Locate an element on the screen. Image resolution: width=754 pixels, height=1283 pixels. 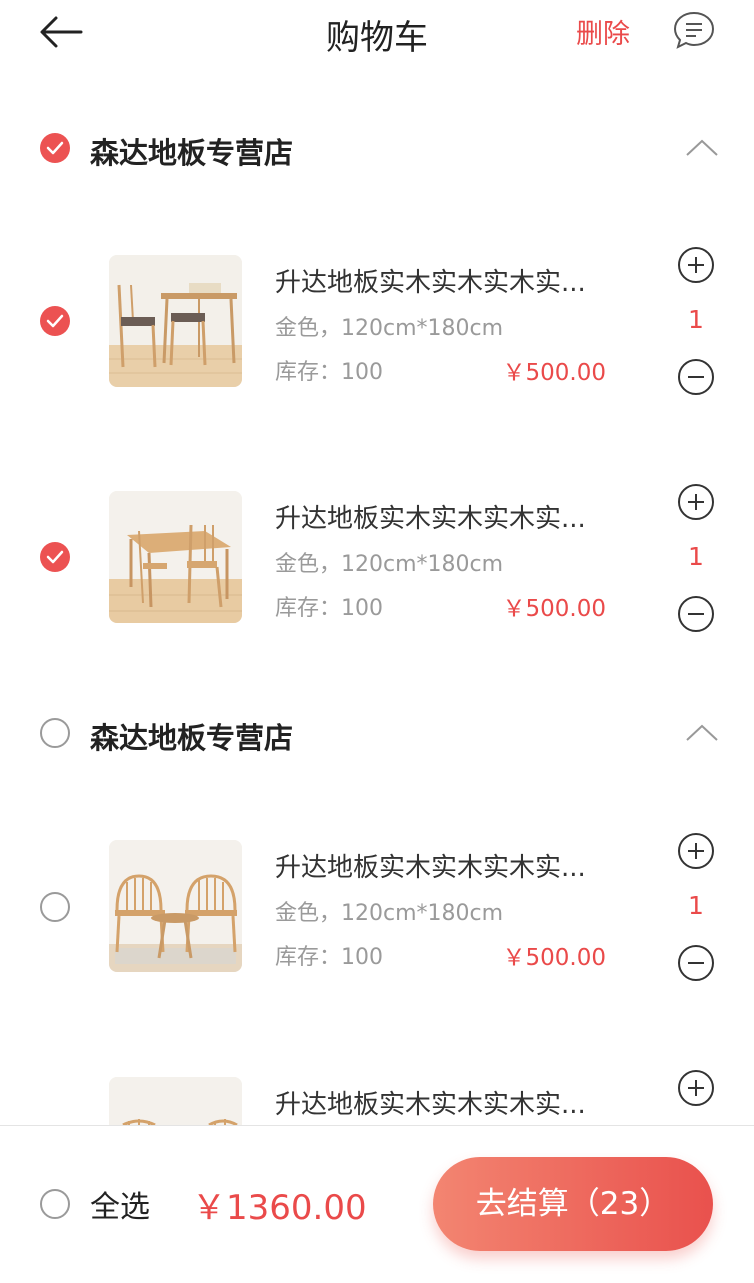
message-icon is located at coordinates (694, 31).